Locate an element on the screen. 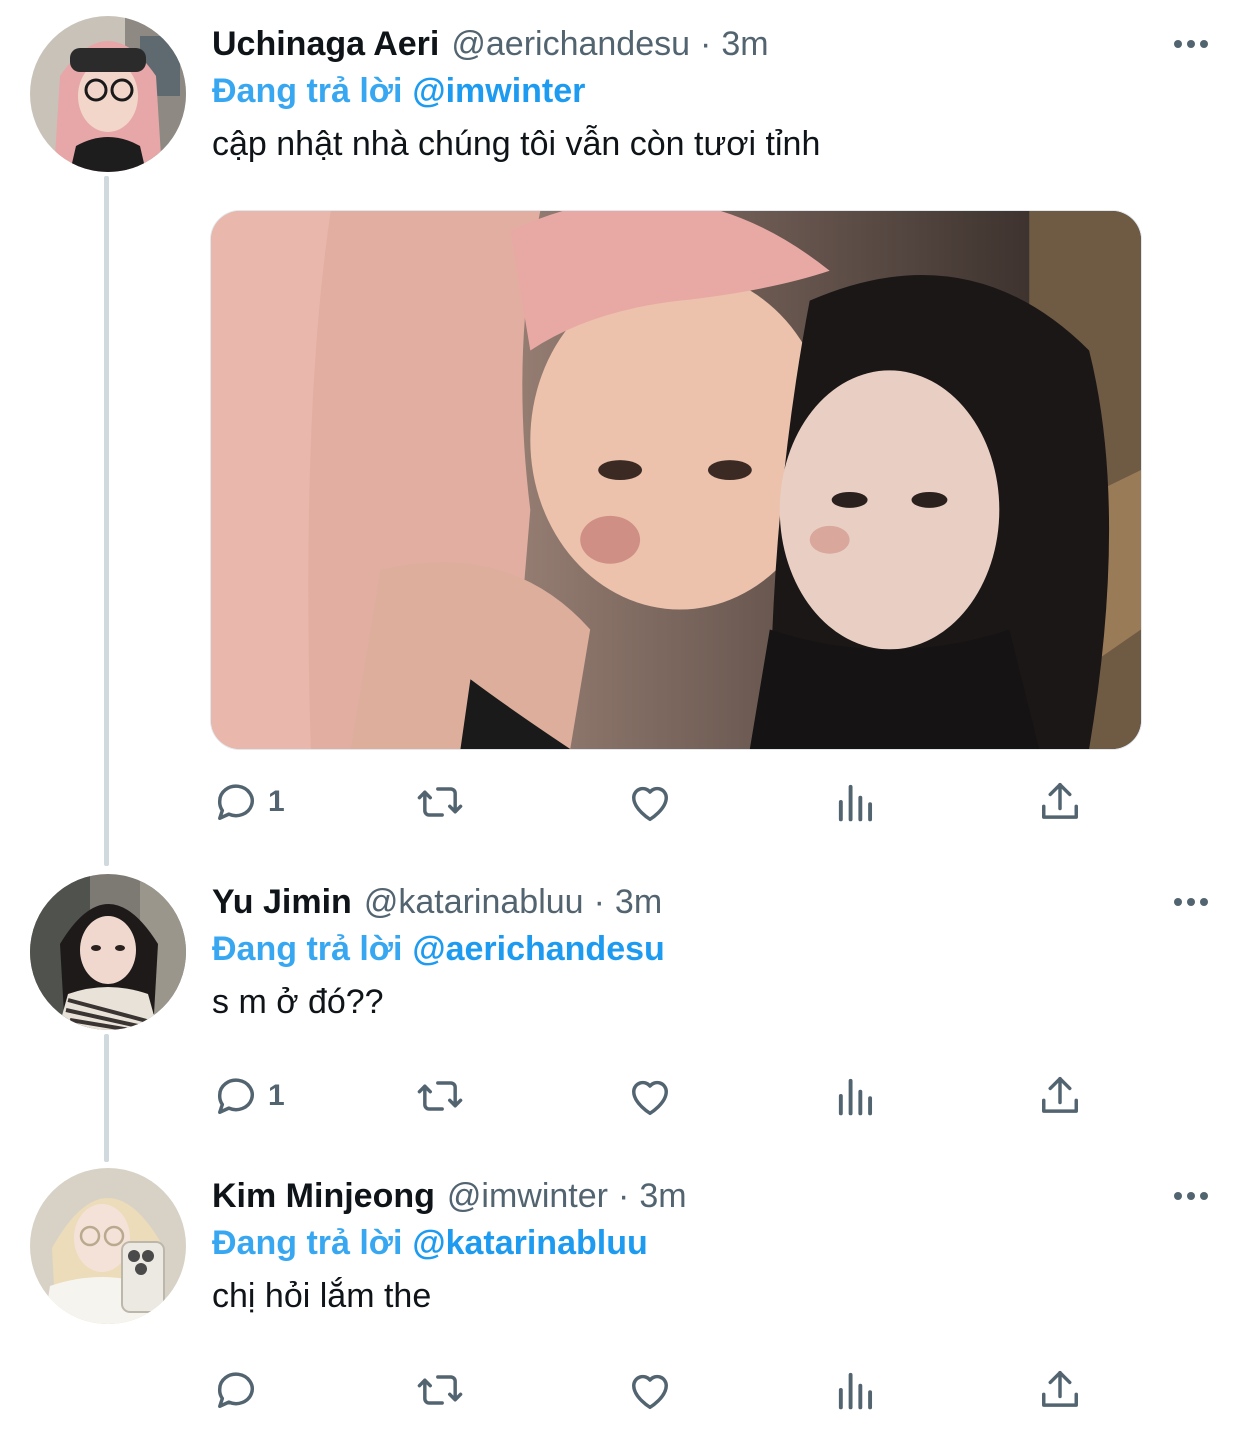  display-name: Kim Minjeong is located at coordinates (323, 1196).